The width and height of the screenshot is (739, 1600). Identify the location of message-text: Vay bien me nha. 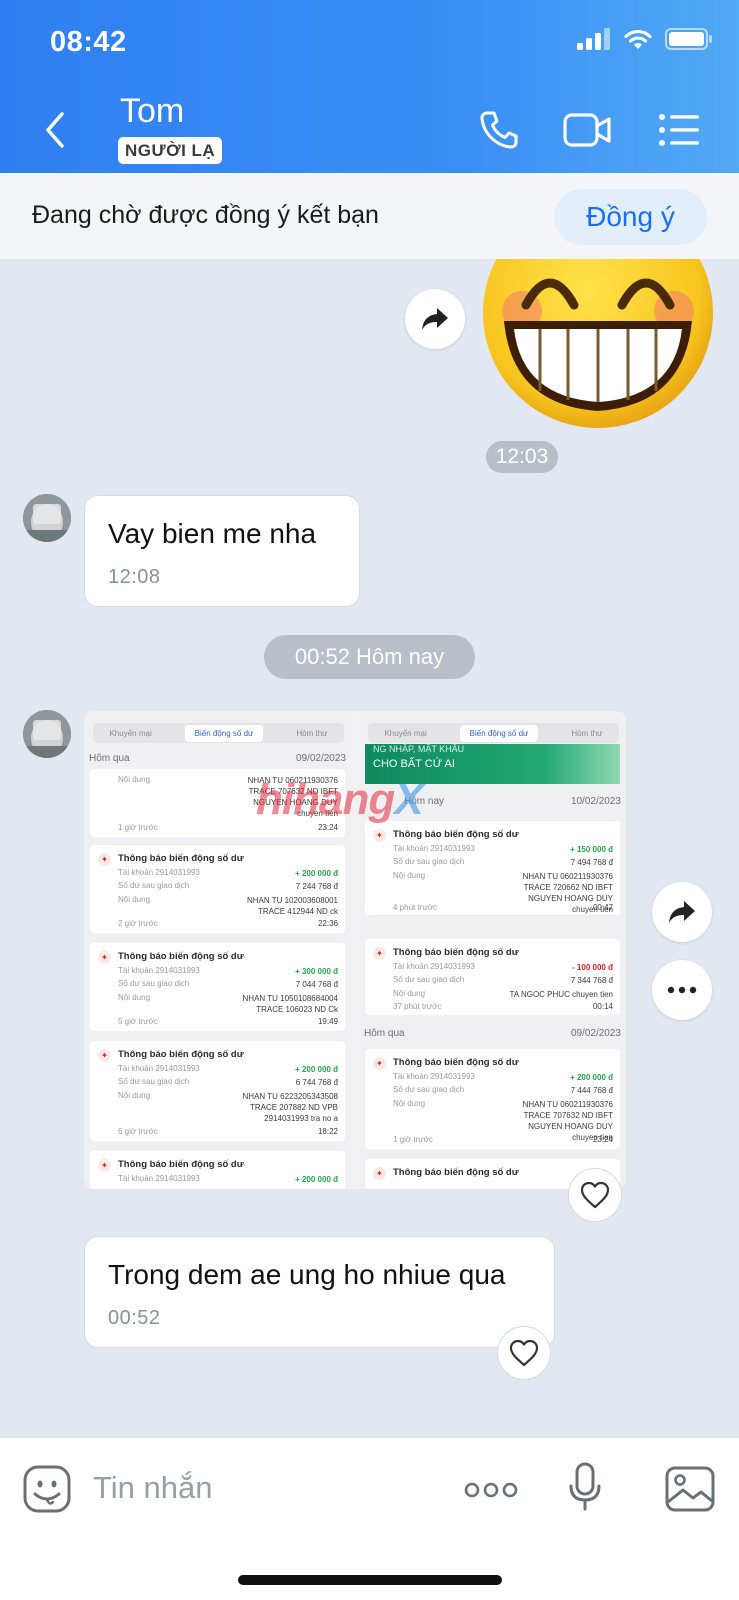
(212, 533).